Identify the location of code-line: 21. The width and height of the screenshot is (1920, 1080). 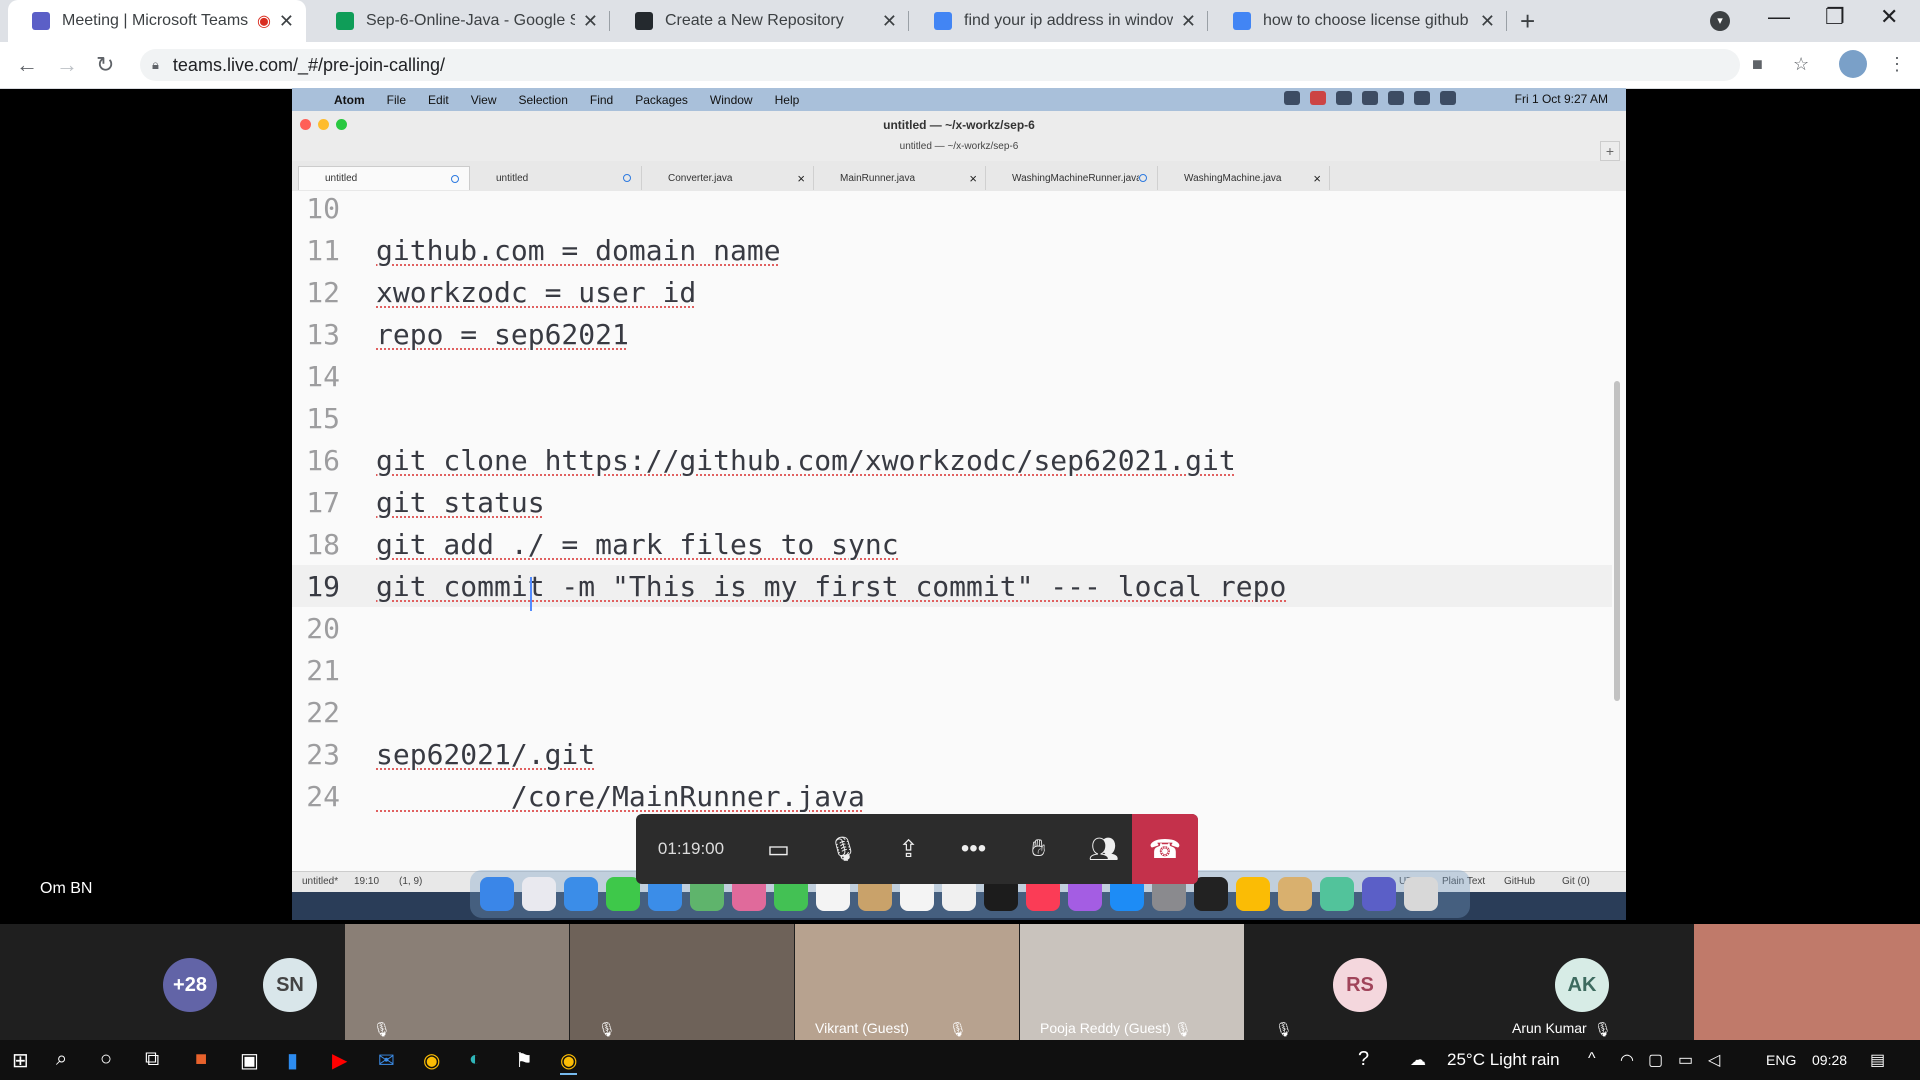
(952, 670).